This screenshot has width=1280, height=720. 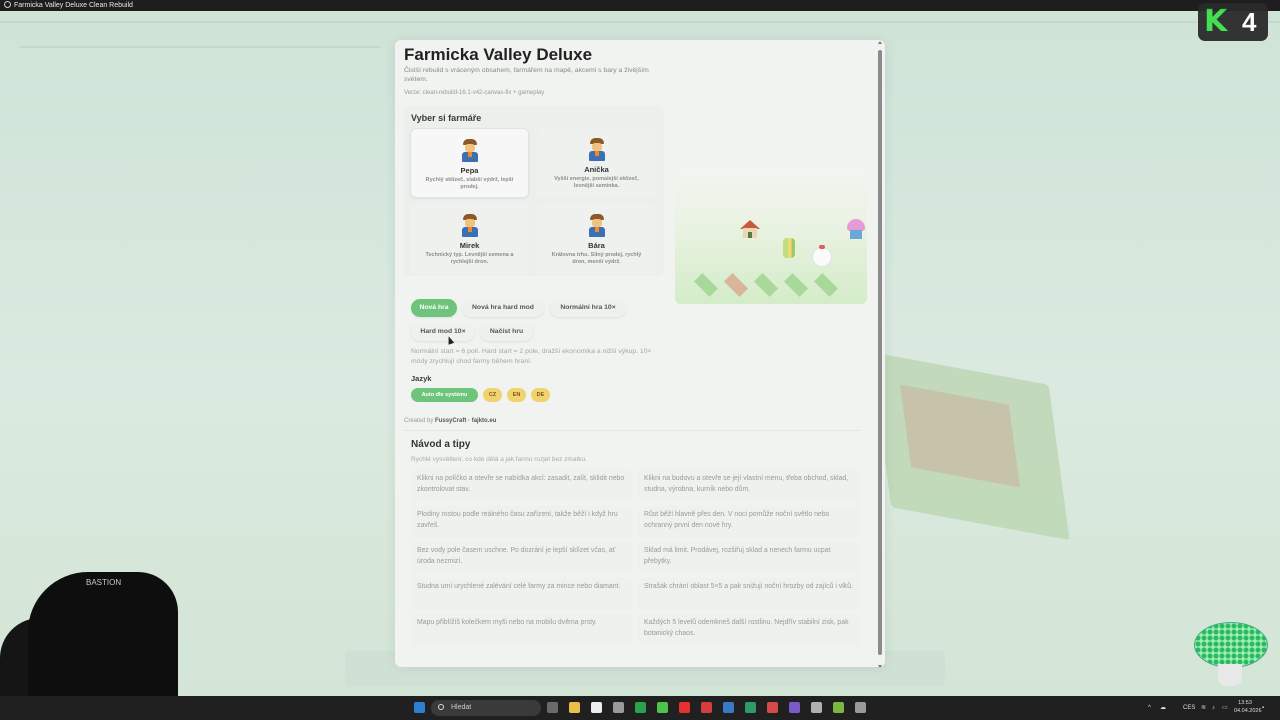 What do you see at coordinates (498, 54) in the screenshot?
I see `game-title: Farmicka Valley Deluxe` at bounding box center [498, 54].